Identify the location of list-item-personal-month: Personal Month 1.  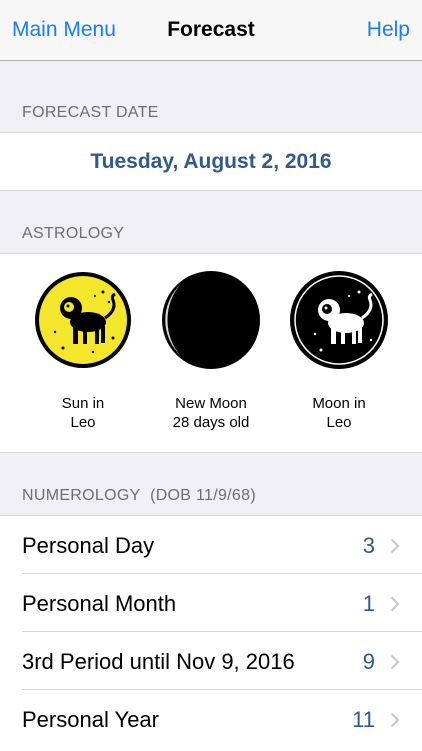
(211, 603).